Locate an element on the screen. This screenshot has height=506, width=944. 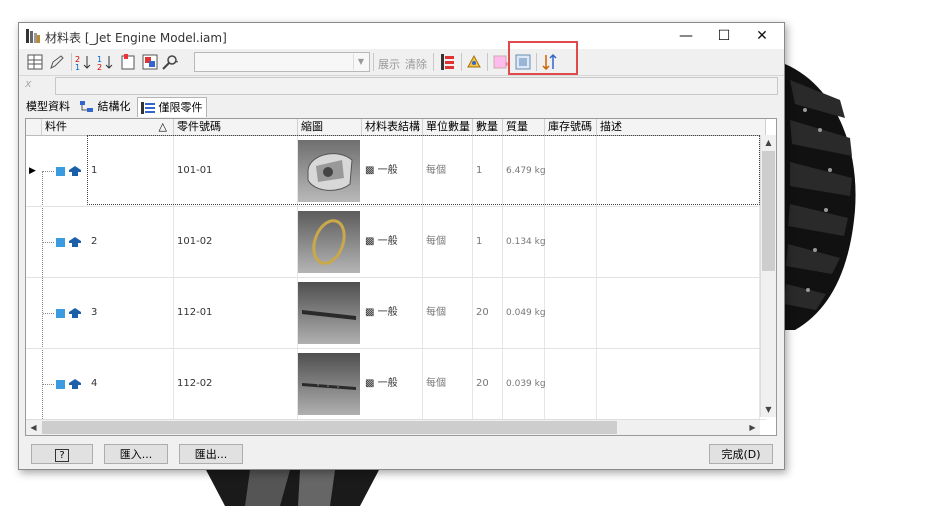
scroll-right-icon: ▶ is located at coordinates (752, 427).